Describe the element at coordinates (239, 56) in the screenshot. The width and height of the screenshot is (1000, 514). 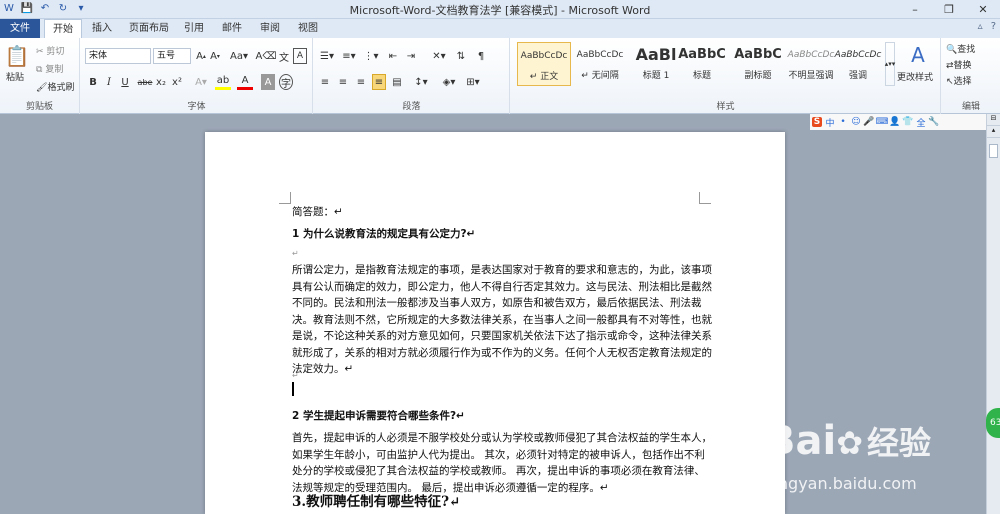
I see `change-case-icon: Aa▾` at that location.